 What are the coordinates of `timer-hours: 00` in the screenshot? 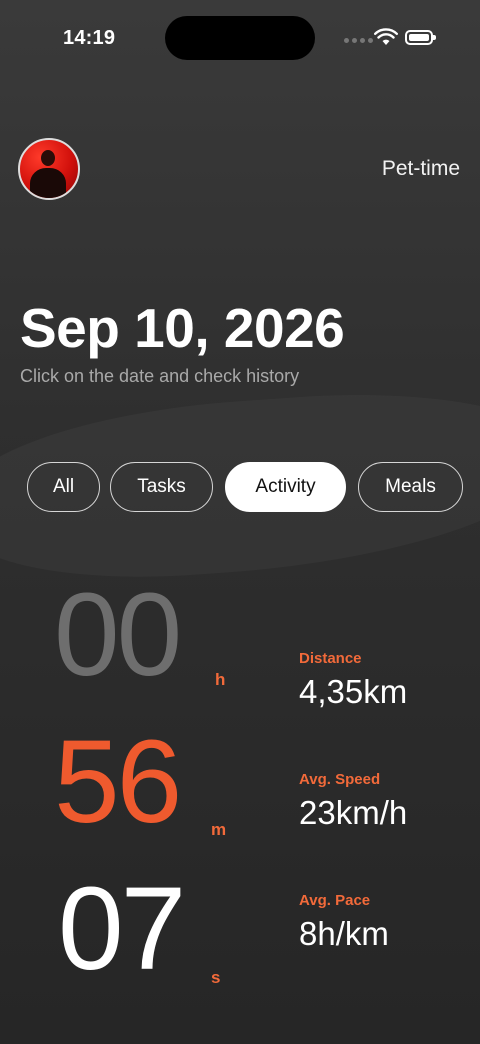 It's located at (118, 635).